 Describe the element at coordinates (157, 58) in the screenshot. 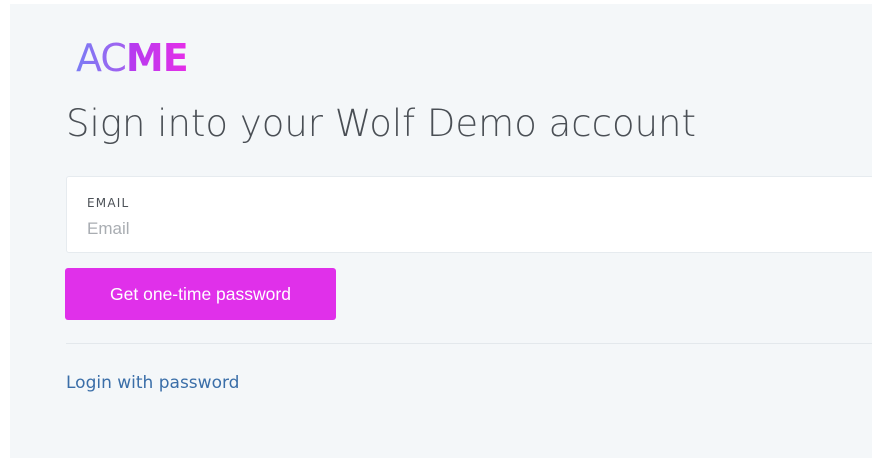

I see `logo-text-me: ME` at that location.